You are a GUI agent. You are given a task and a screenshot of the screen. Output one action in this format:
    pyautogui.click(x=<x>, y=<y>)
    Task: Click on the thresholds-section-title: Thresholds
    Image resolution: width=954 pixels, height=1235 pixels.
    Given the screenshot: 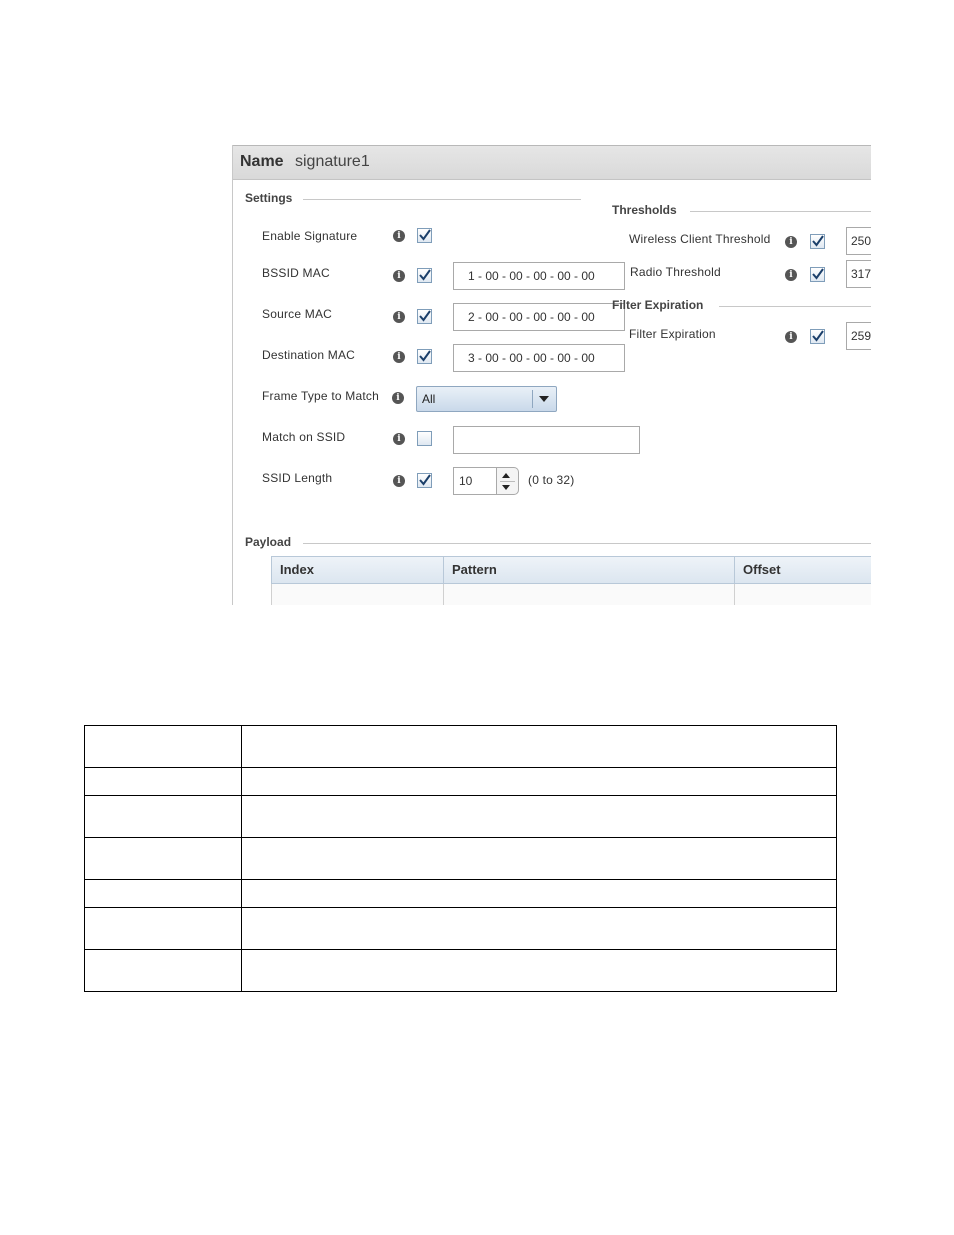 What is the action you would take?
    pyautogui.click(x=644, y=210)
    